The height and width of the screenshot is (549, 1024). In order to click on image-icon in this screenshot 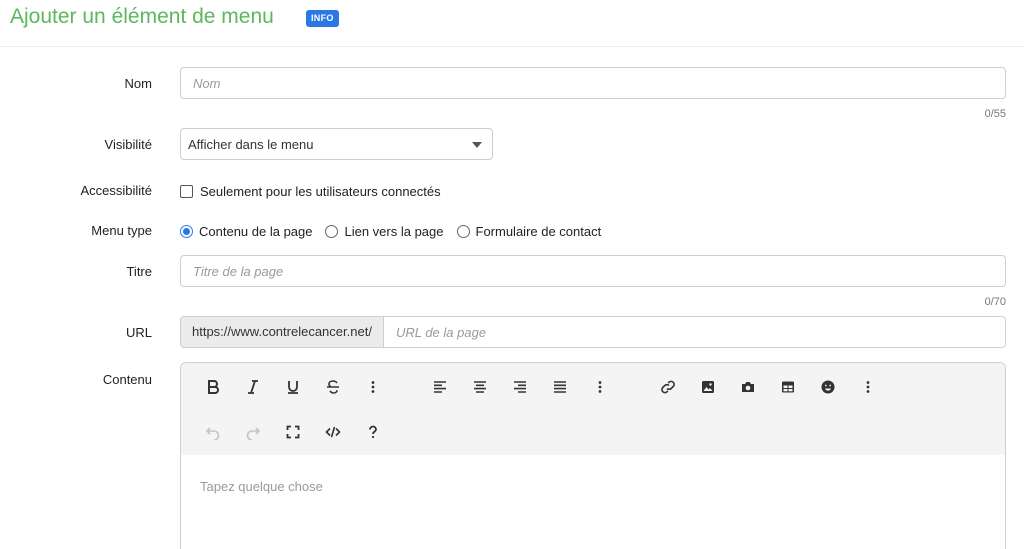, I will do `click(708, 387)`.